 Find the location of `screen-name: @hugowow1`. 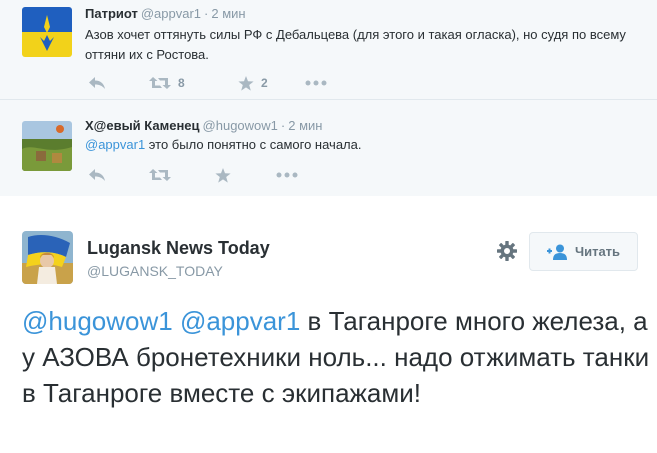

screen-name: @hugowow1 is located at coordinates (240, 125).